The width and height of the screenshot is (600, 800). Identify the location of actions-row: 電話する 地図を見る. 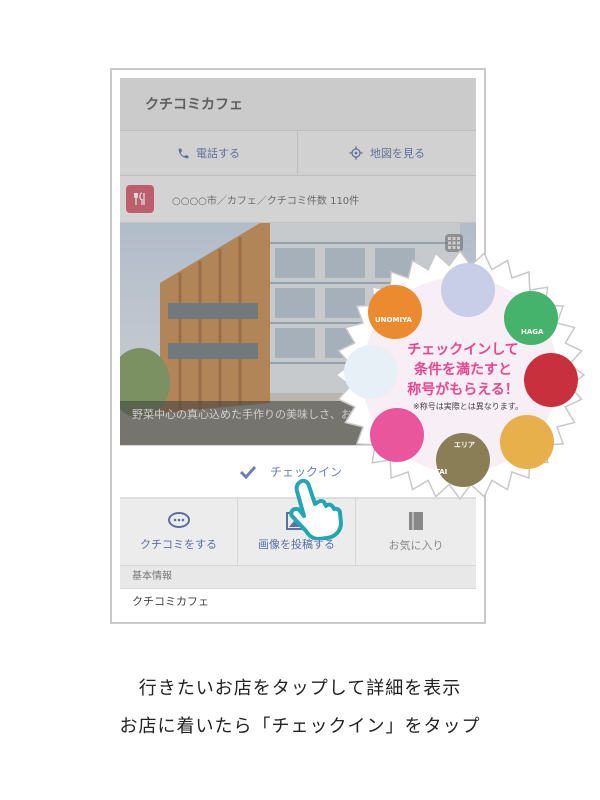
(298, 153).